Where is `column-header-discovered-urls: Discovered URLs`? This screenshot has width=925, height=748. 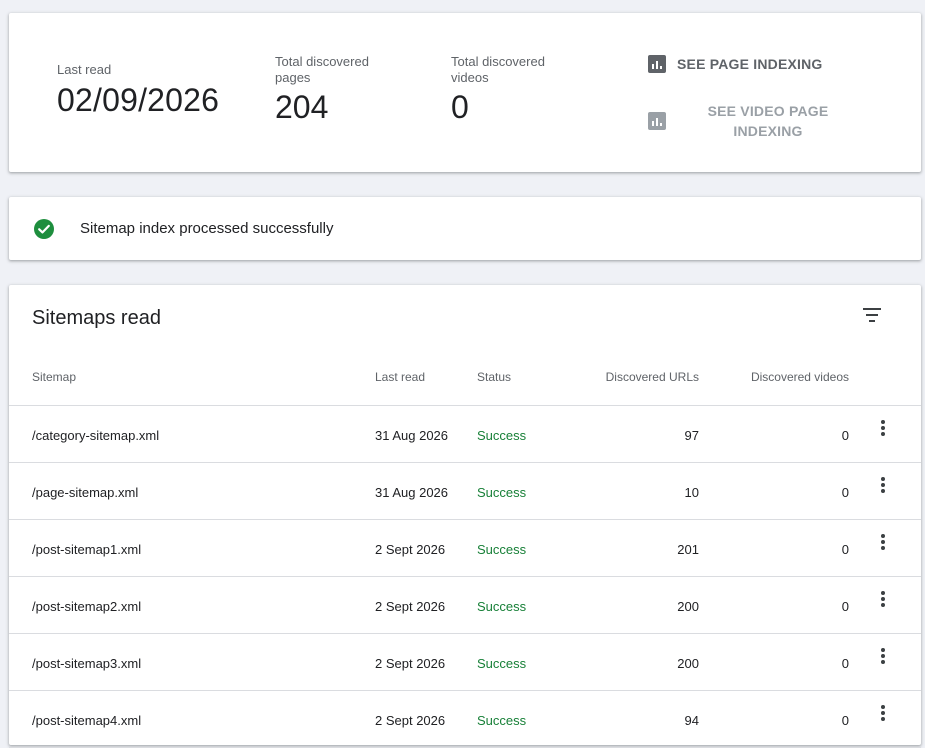 column-header-discovered-urls: Discovered URLs is located at coordinates (652, 377).